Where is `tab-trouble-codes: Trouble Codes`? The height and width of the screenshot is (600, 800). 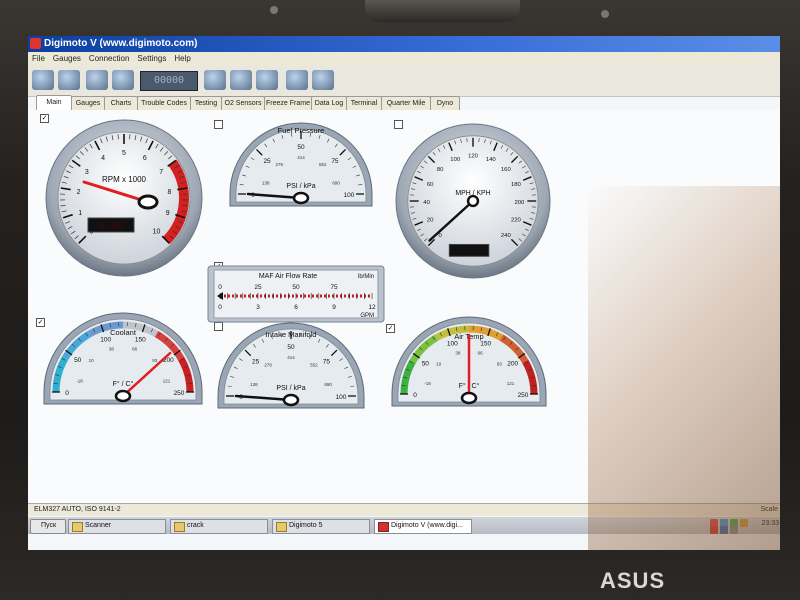
tab-trouble-codes: Trouble Codes is located at coordinates (164, 103).